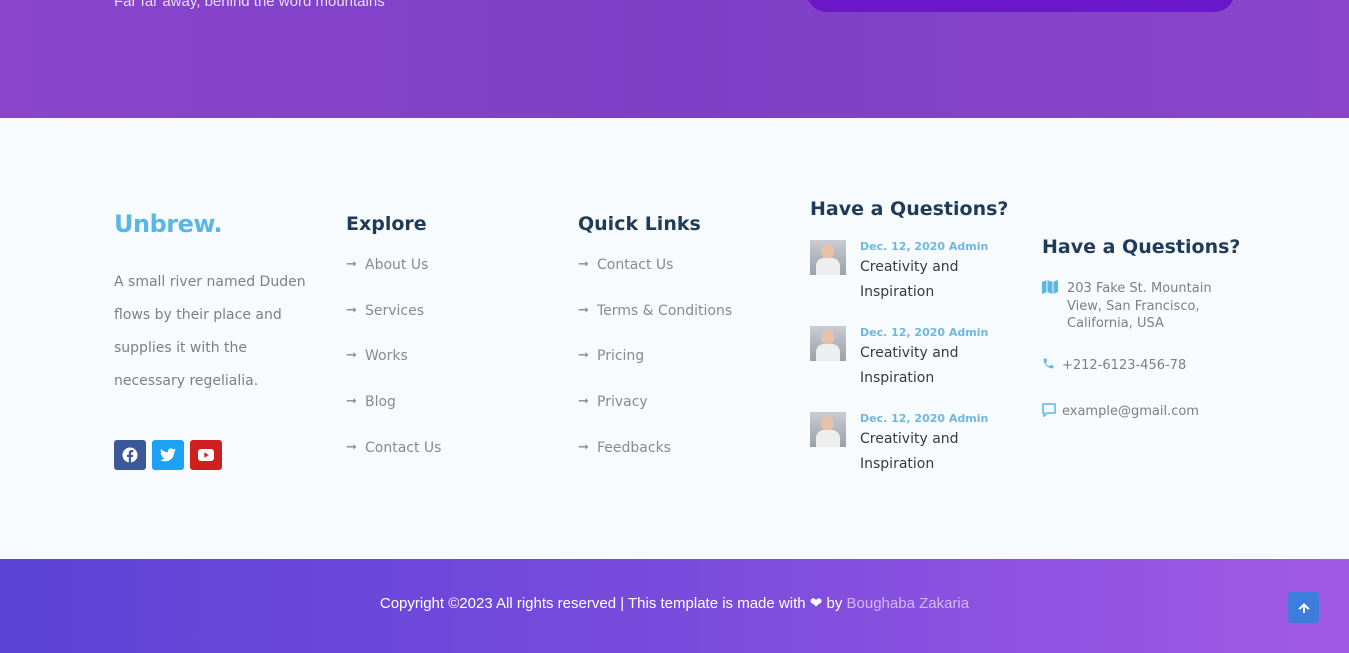 The height and width of the screenshot is (653, 1349). What do you see at coordinates (1020, 6) in the screenshot?
I see `banner-button` at bounding box center [1020, 6].